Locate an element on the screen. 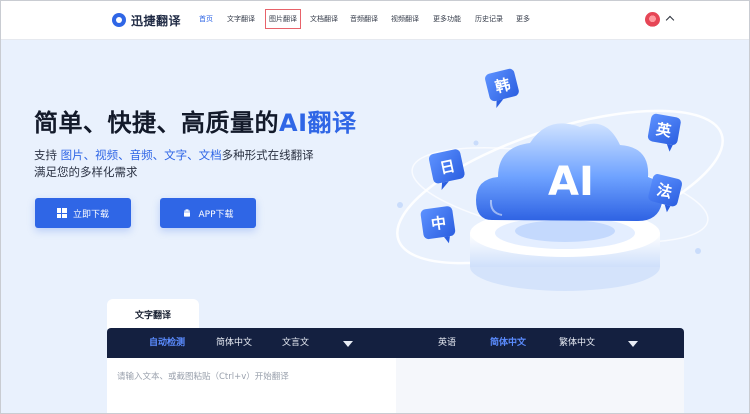  nav-text-translate: 文字翻译 is located at coordinates (241, 19).